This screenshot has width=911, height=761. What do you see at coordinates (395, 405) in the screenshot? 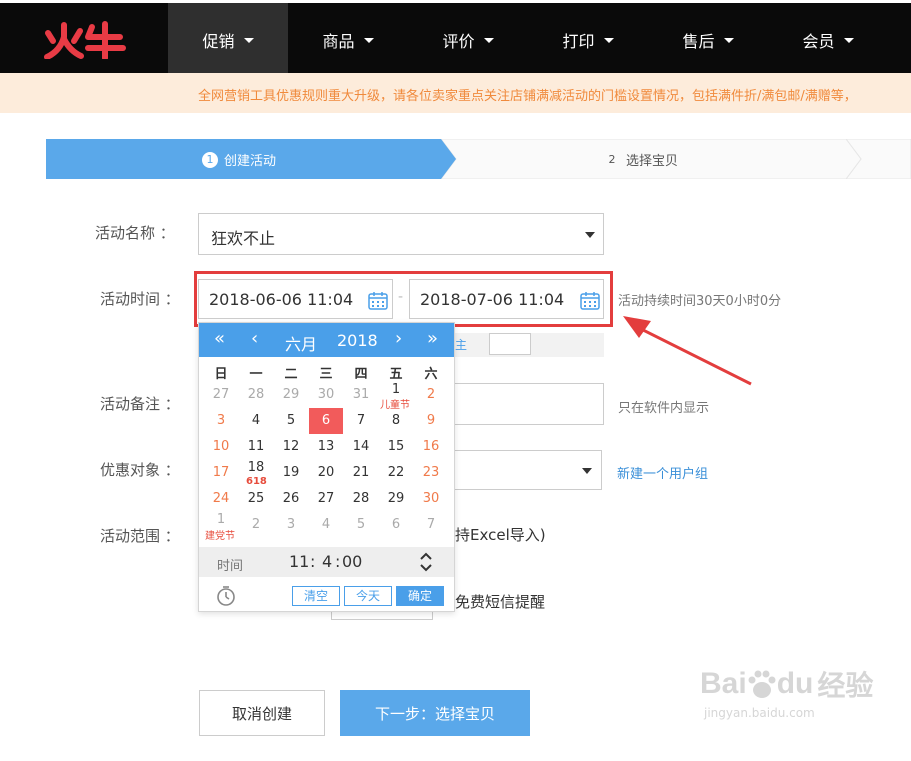
I see `holiday-label: 儿童节` at bounding box center [395, 405].